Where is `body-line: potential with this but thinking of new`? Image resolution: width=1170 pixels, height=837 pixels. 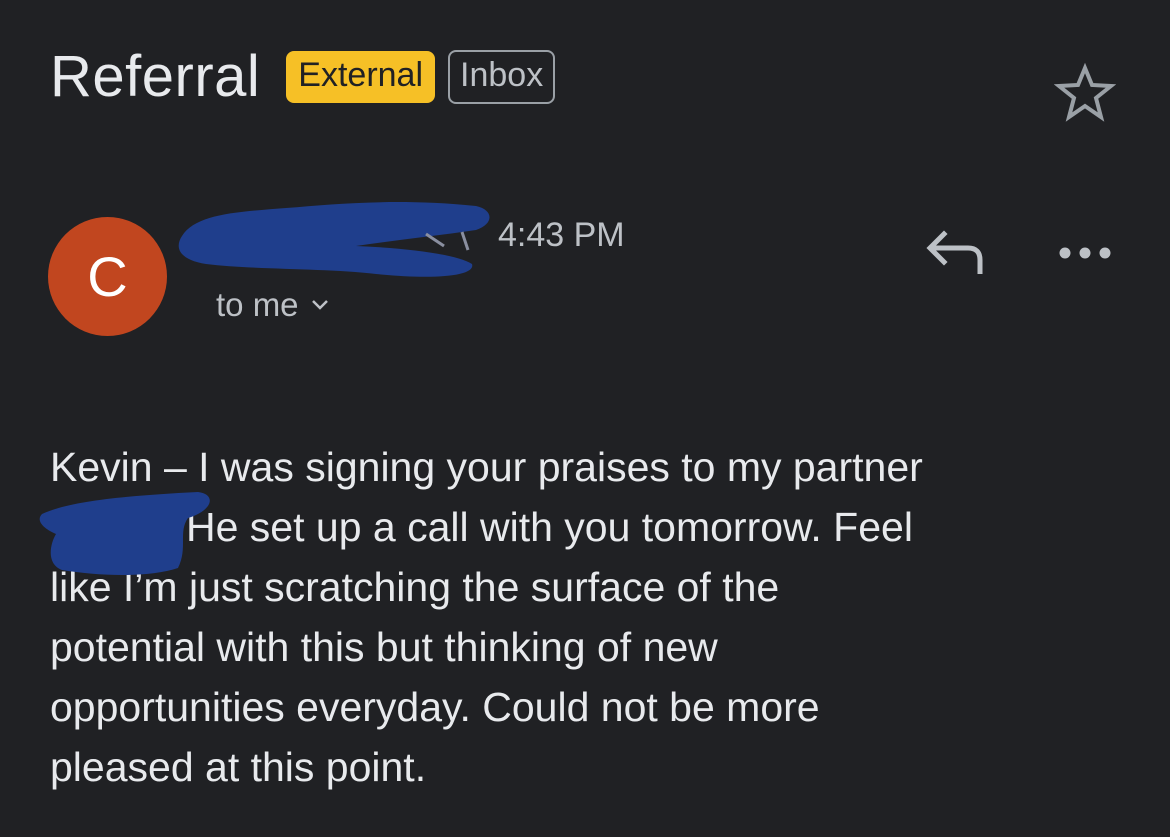
body-line: potential with this but thinking of new is located at coordinates (384, 647).